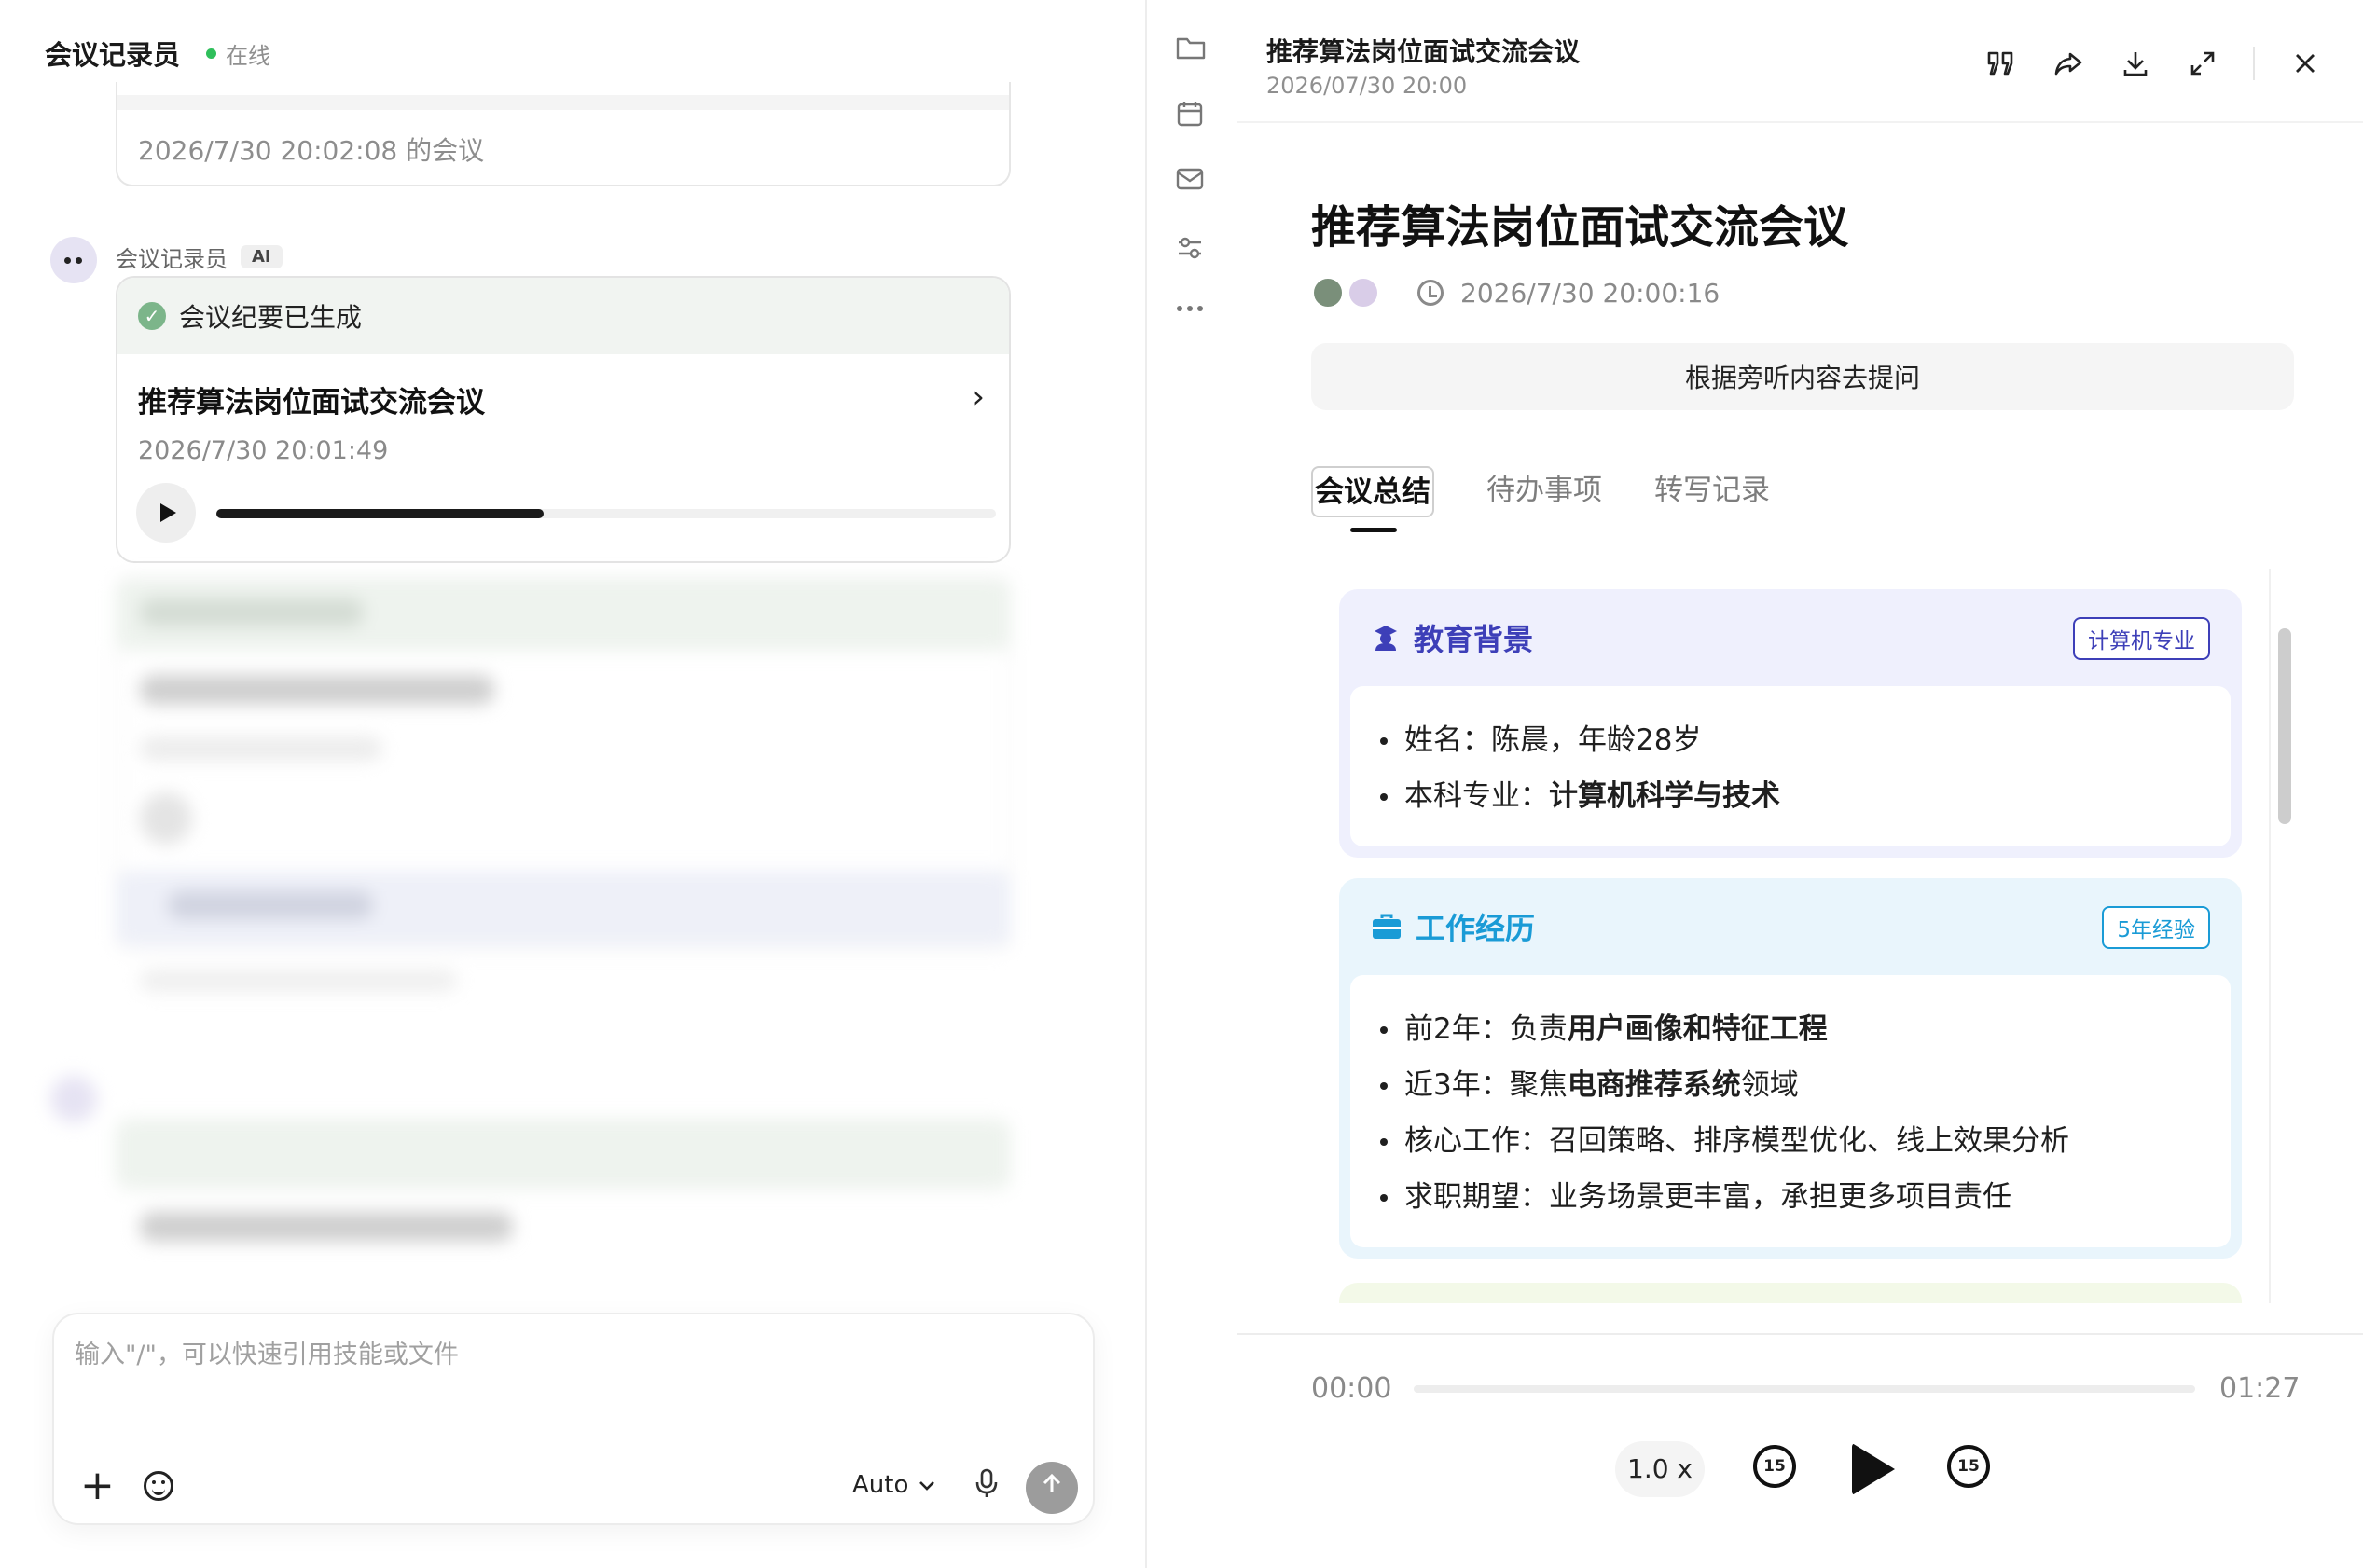 This screenshot has height=1568, width=2363. I want to click on list-item: 前2年：负责用户画像和特征工程, so click(1805, 1029).